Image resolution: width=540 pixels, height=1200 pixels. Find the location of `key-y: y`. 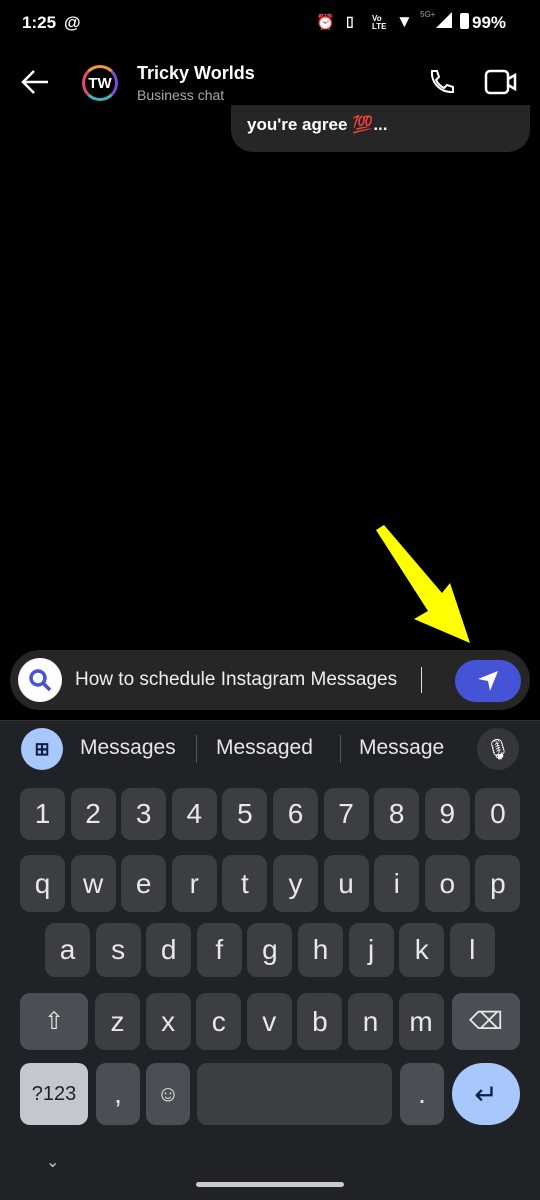

key-y: y is located at coordinates (295, 883).